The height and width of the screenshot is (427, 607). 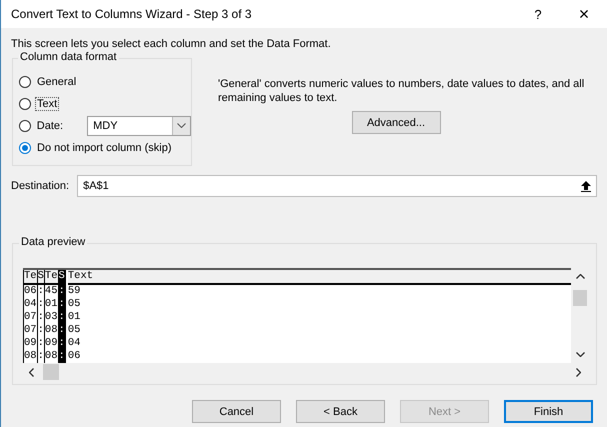 I want to click on preview-cell: 45, so click(x=51, y=291).